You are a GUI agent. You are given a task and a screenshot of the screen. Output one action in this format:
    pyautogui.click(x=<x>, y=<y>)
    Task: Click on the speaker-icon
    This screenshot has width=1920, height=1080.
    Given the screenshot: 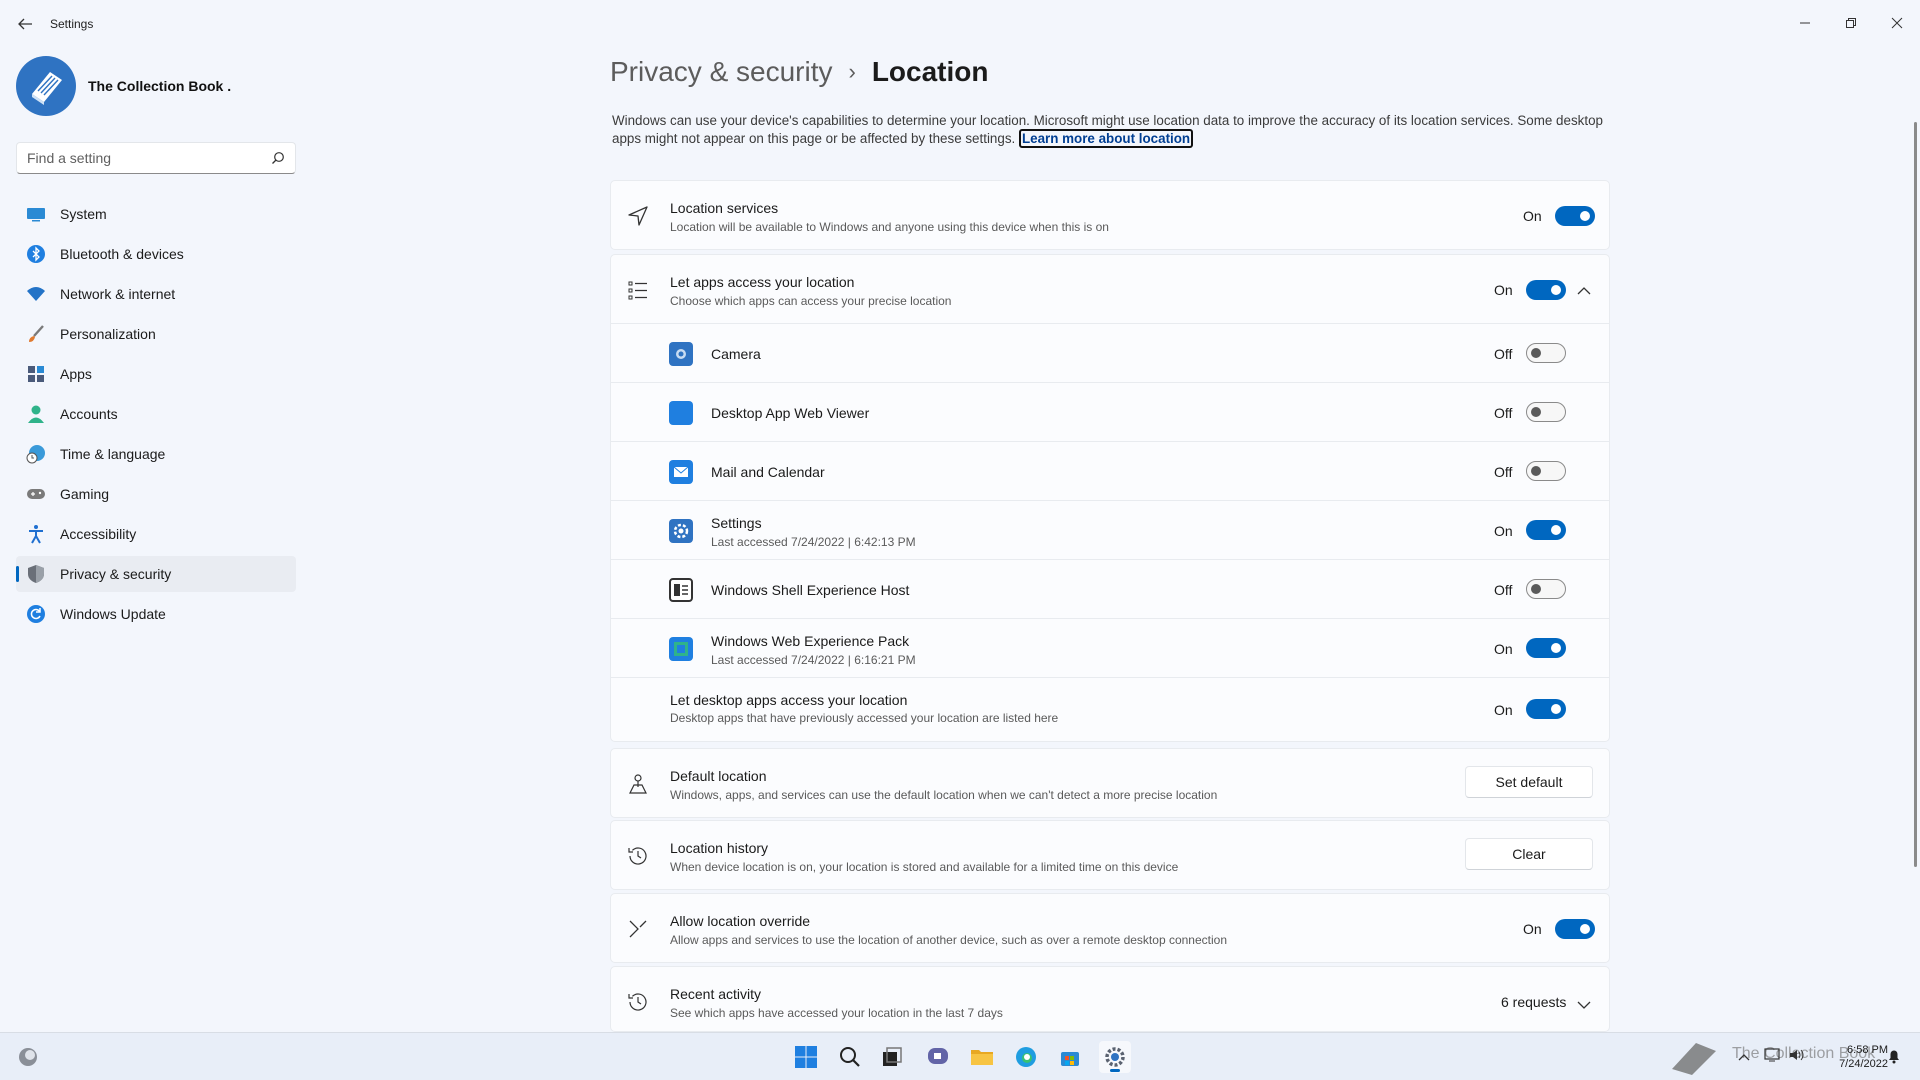 What is the action you would take?
    pyautogui.click(x=1796, y=1057)
    